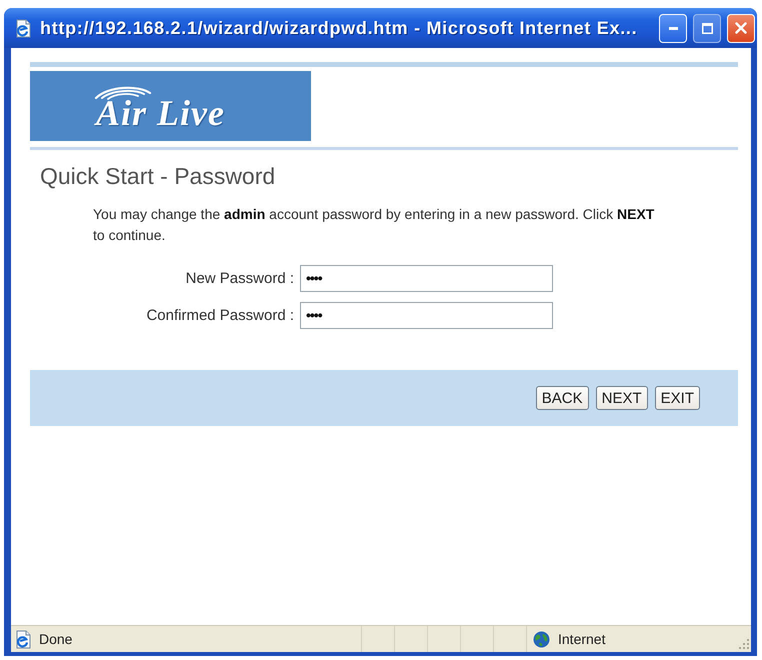 The image size is (762, 660). Describe the element at coordinates (707, 28) in the screenshot. I see `maximize-icon` at that location.